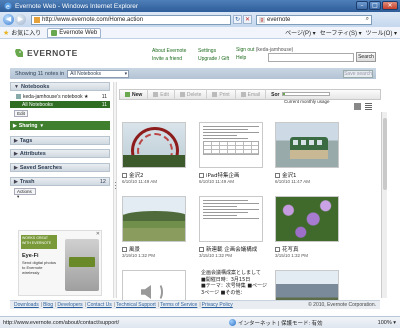 Image resolution: width=400 pixels, height=328 pixels. What do you see at coordinates (60, 181) in the screenshot?
I see `trash-header: ▶ Trash 12` at bounding box center [60, 181].